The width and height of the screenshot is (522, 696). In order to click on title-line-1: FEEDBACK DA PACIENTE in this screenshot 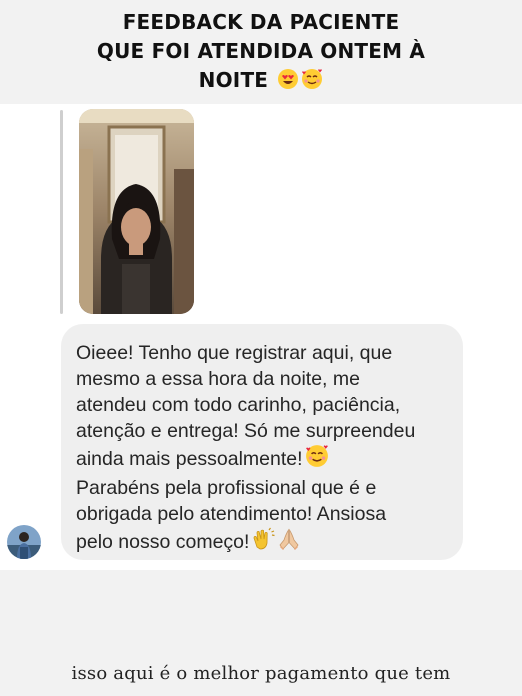, I will do `click(261, 22)`.